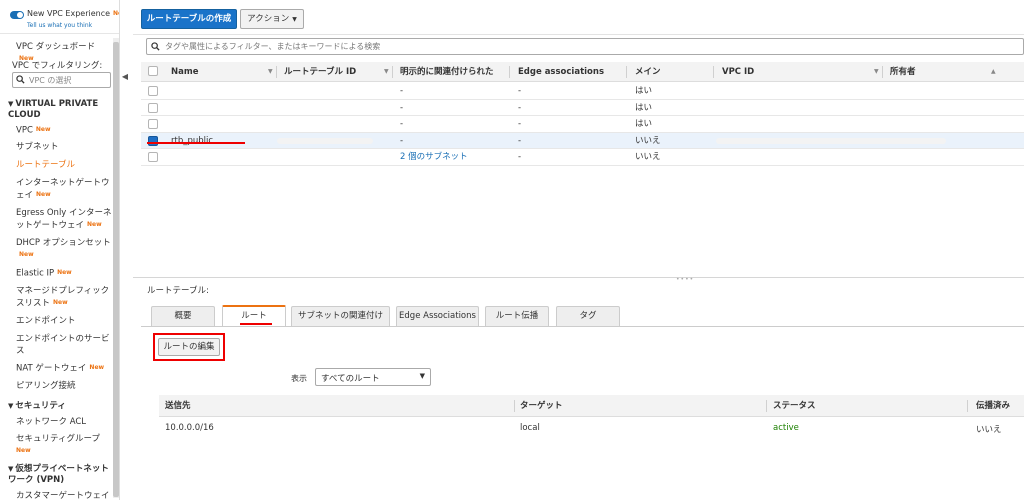  I want to click on route-filter-select: すべてのルート ▼, so click(373, 377).